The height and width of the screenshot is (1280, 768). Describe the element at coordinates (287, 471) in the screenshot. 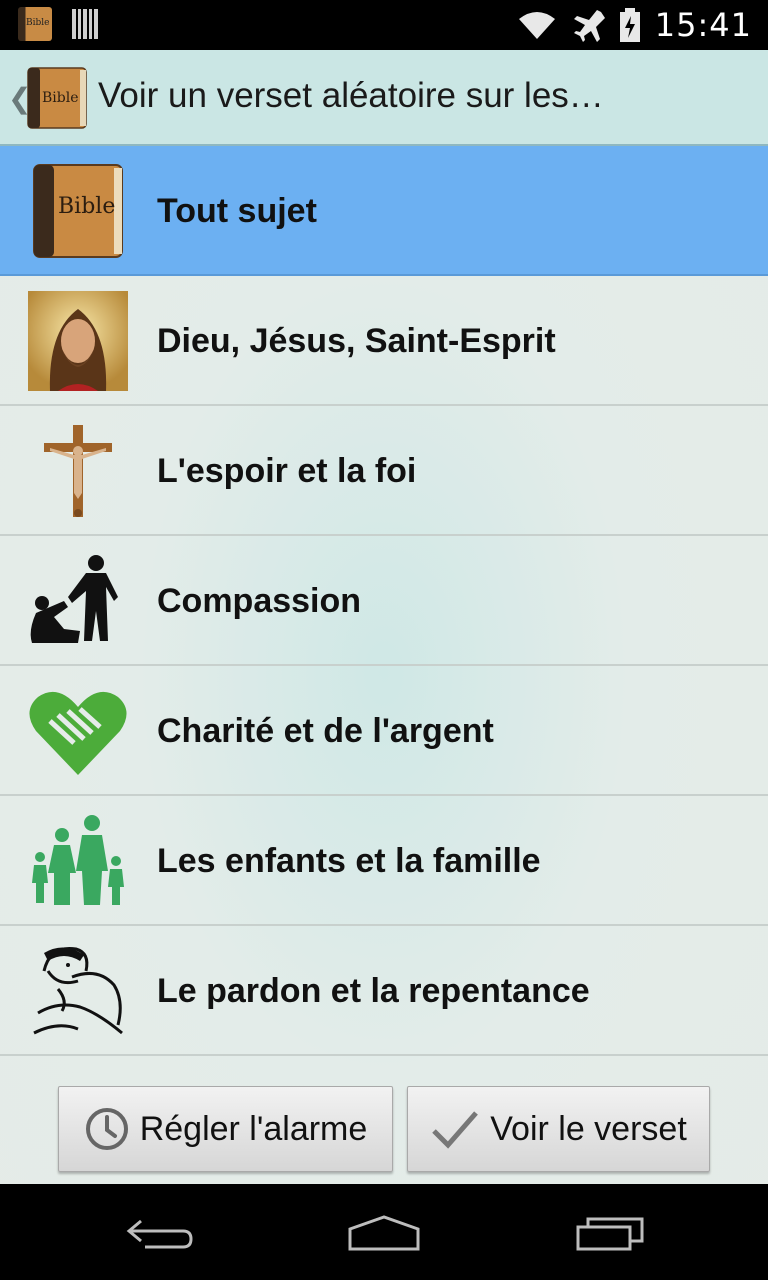

I see `list-item-label: L'espoir et la foi` at that location.